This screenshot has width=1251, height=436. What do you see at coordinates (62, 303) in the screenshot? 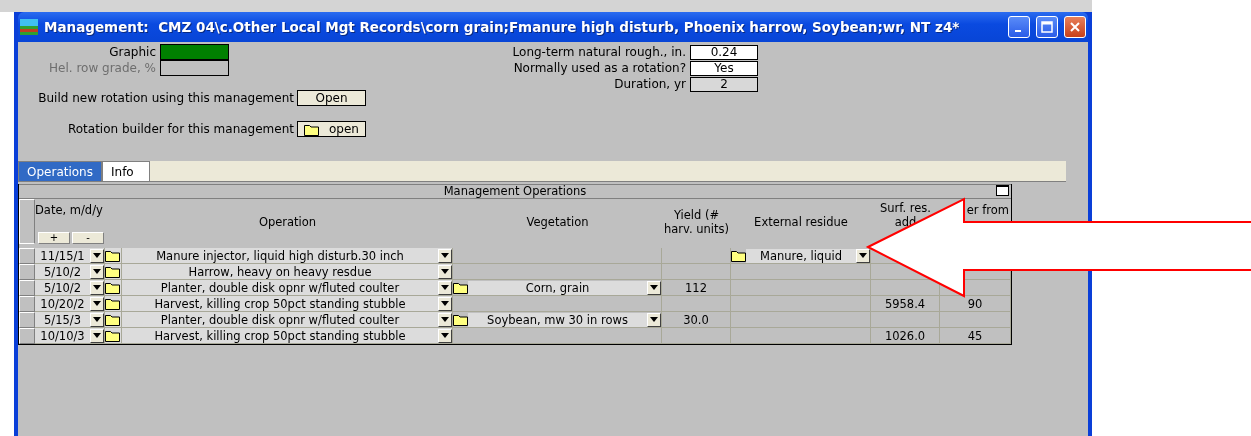
I see `date-cell-text: 10/20/2` at bounding box center [62, 303].